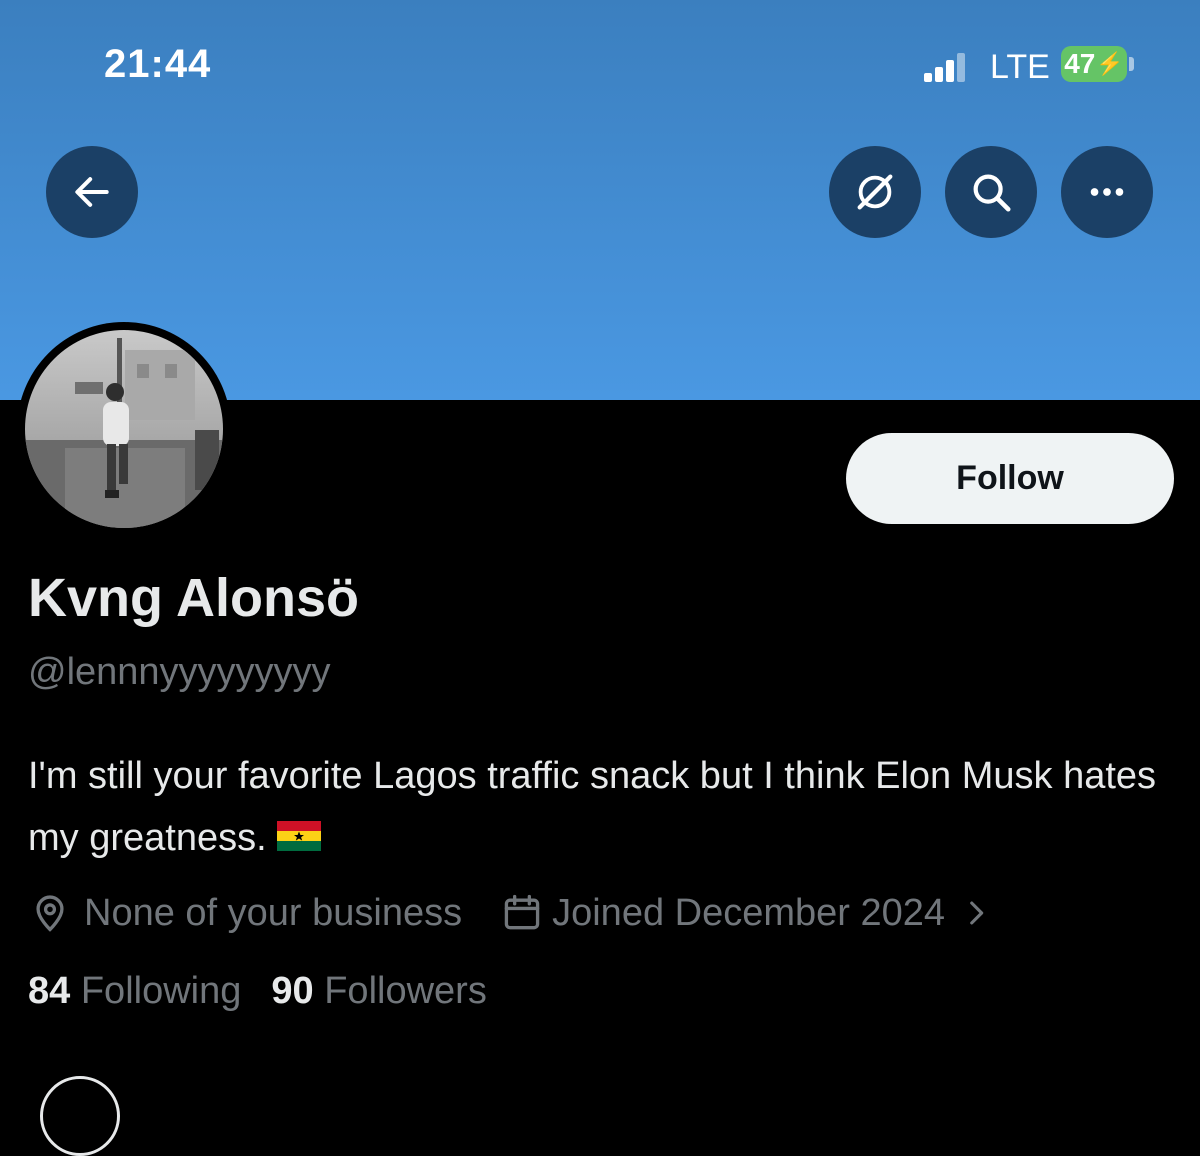 This screenshot has height=1156, width=1200. I want to click on signal-icon, so click(946, 67).